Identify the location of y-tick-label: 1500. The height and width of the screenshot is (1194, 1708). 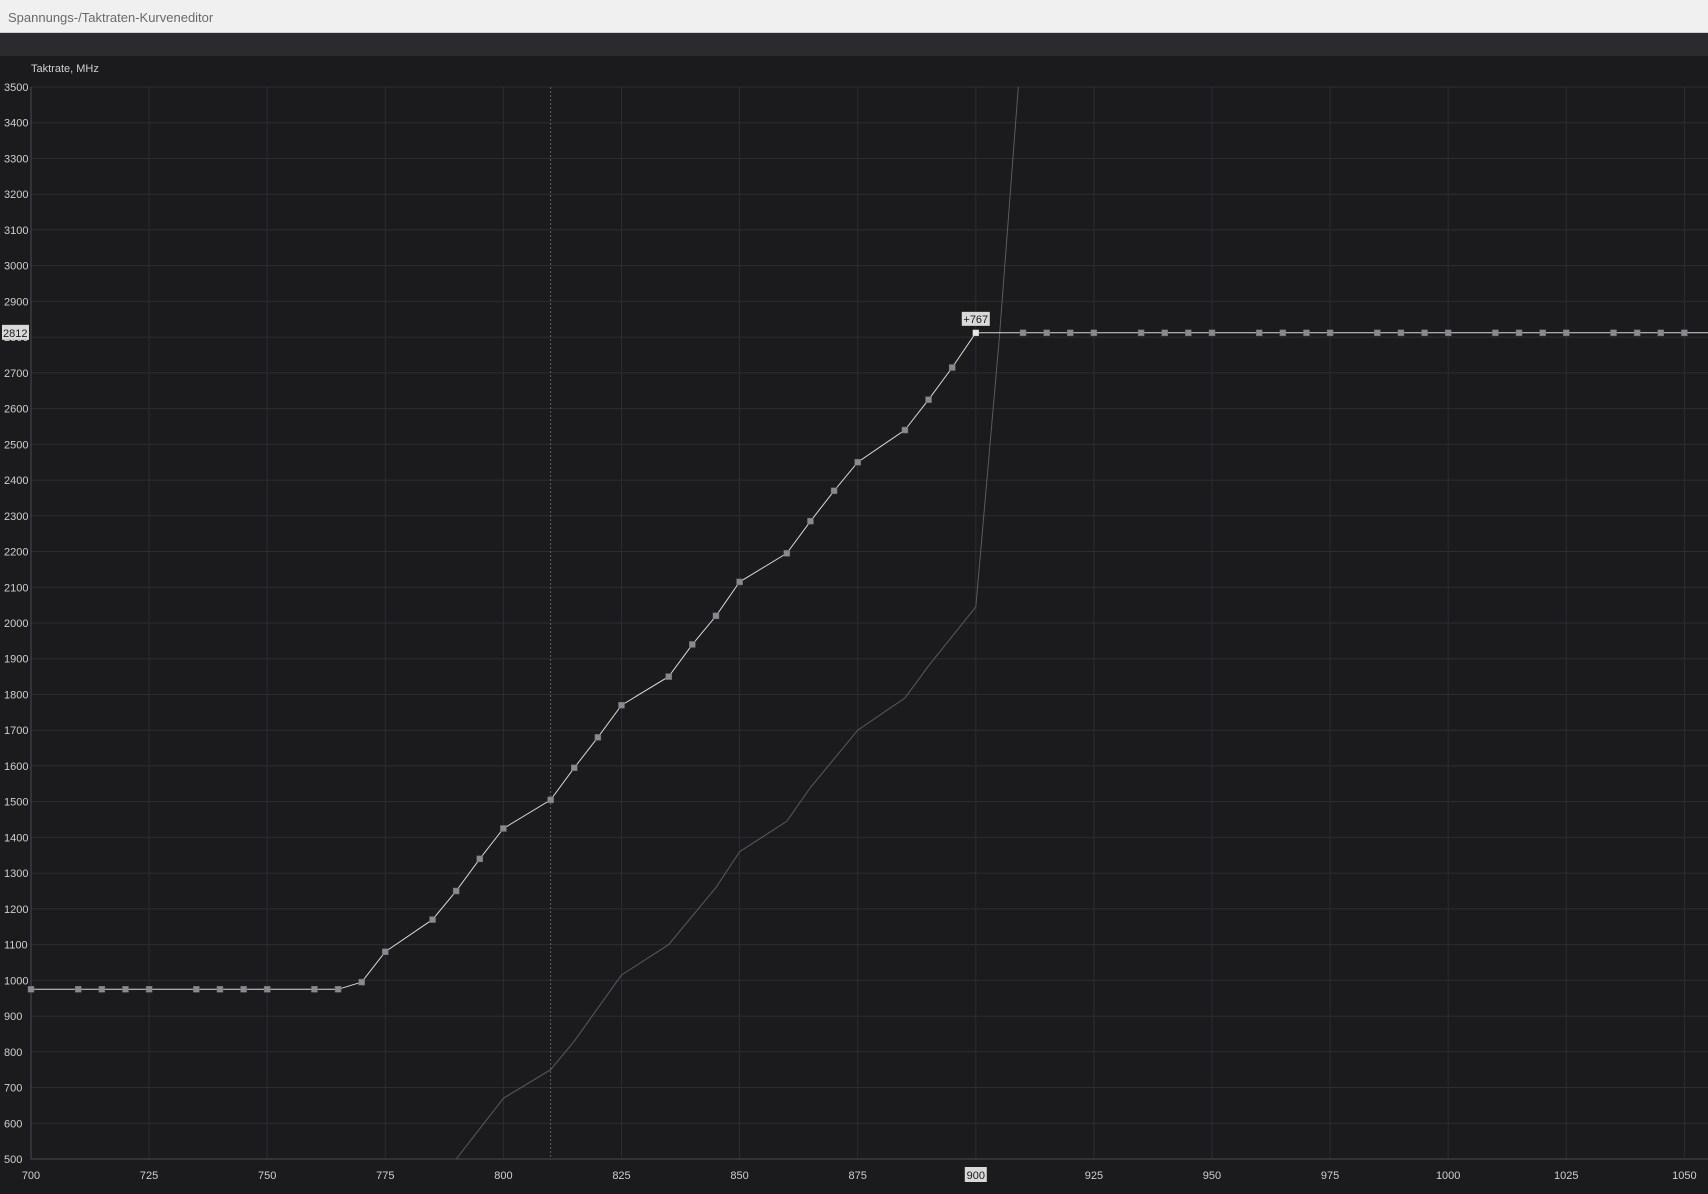
(16, 803).